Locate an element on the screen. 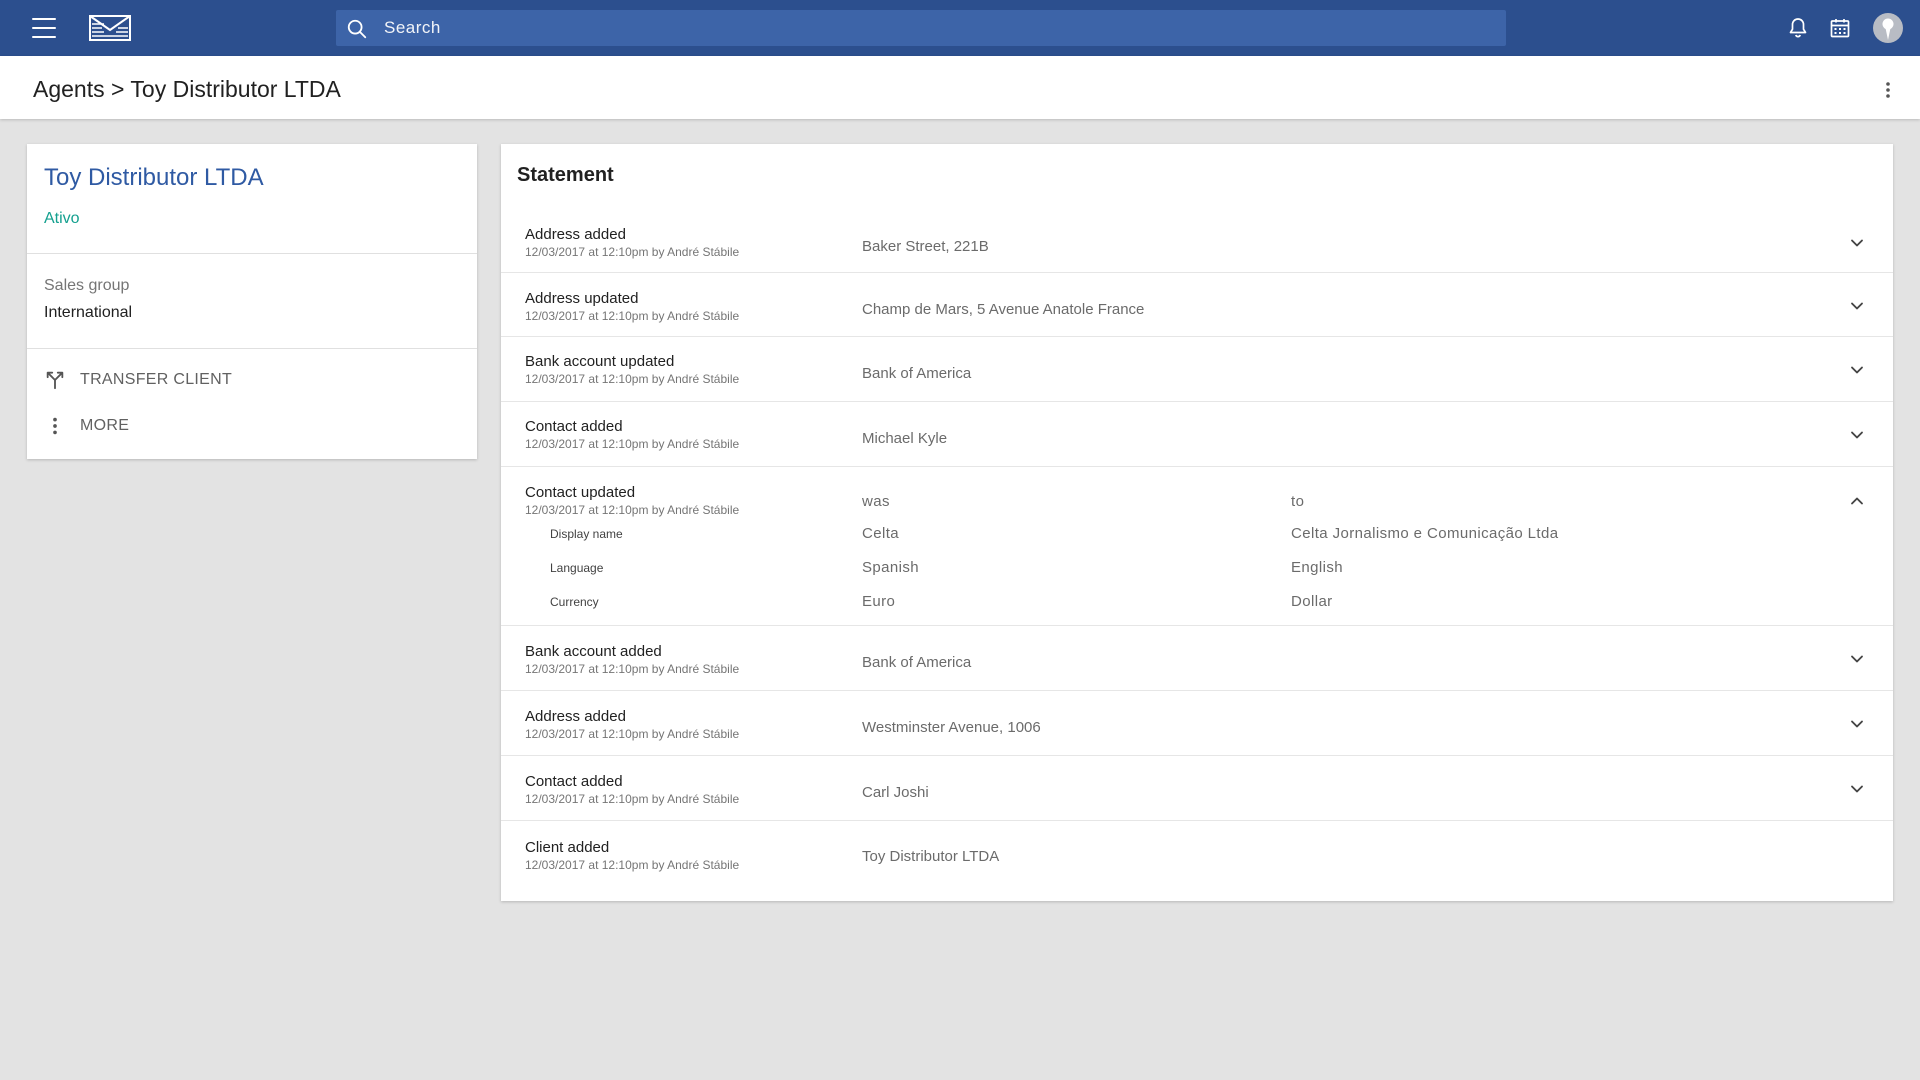  avatar is located at coordinates (1888, 28).